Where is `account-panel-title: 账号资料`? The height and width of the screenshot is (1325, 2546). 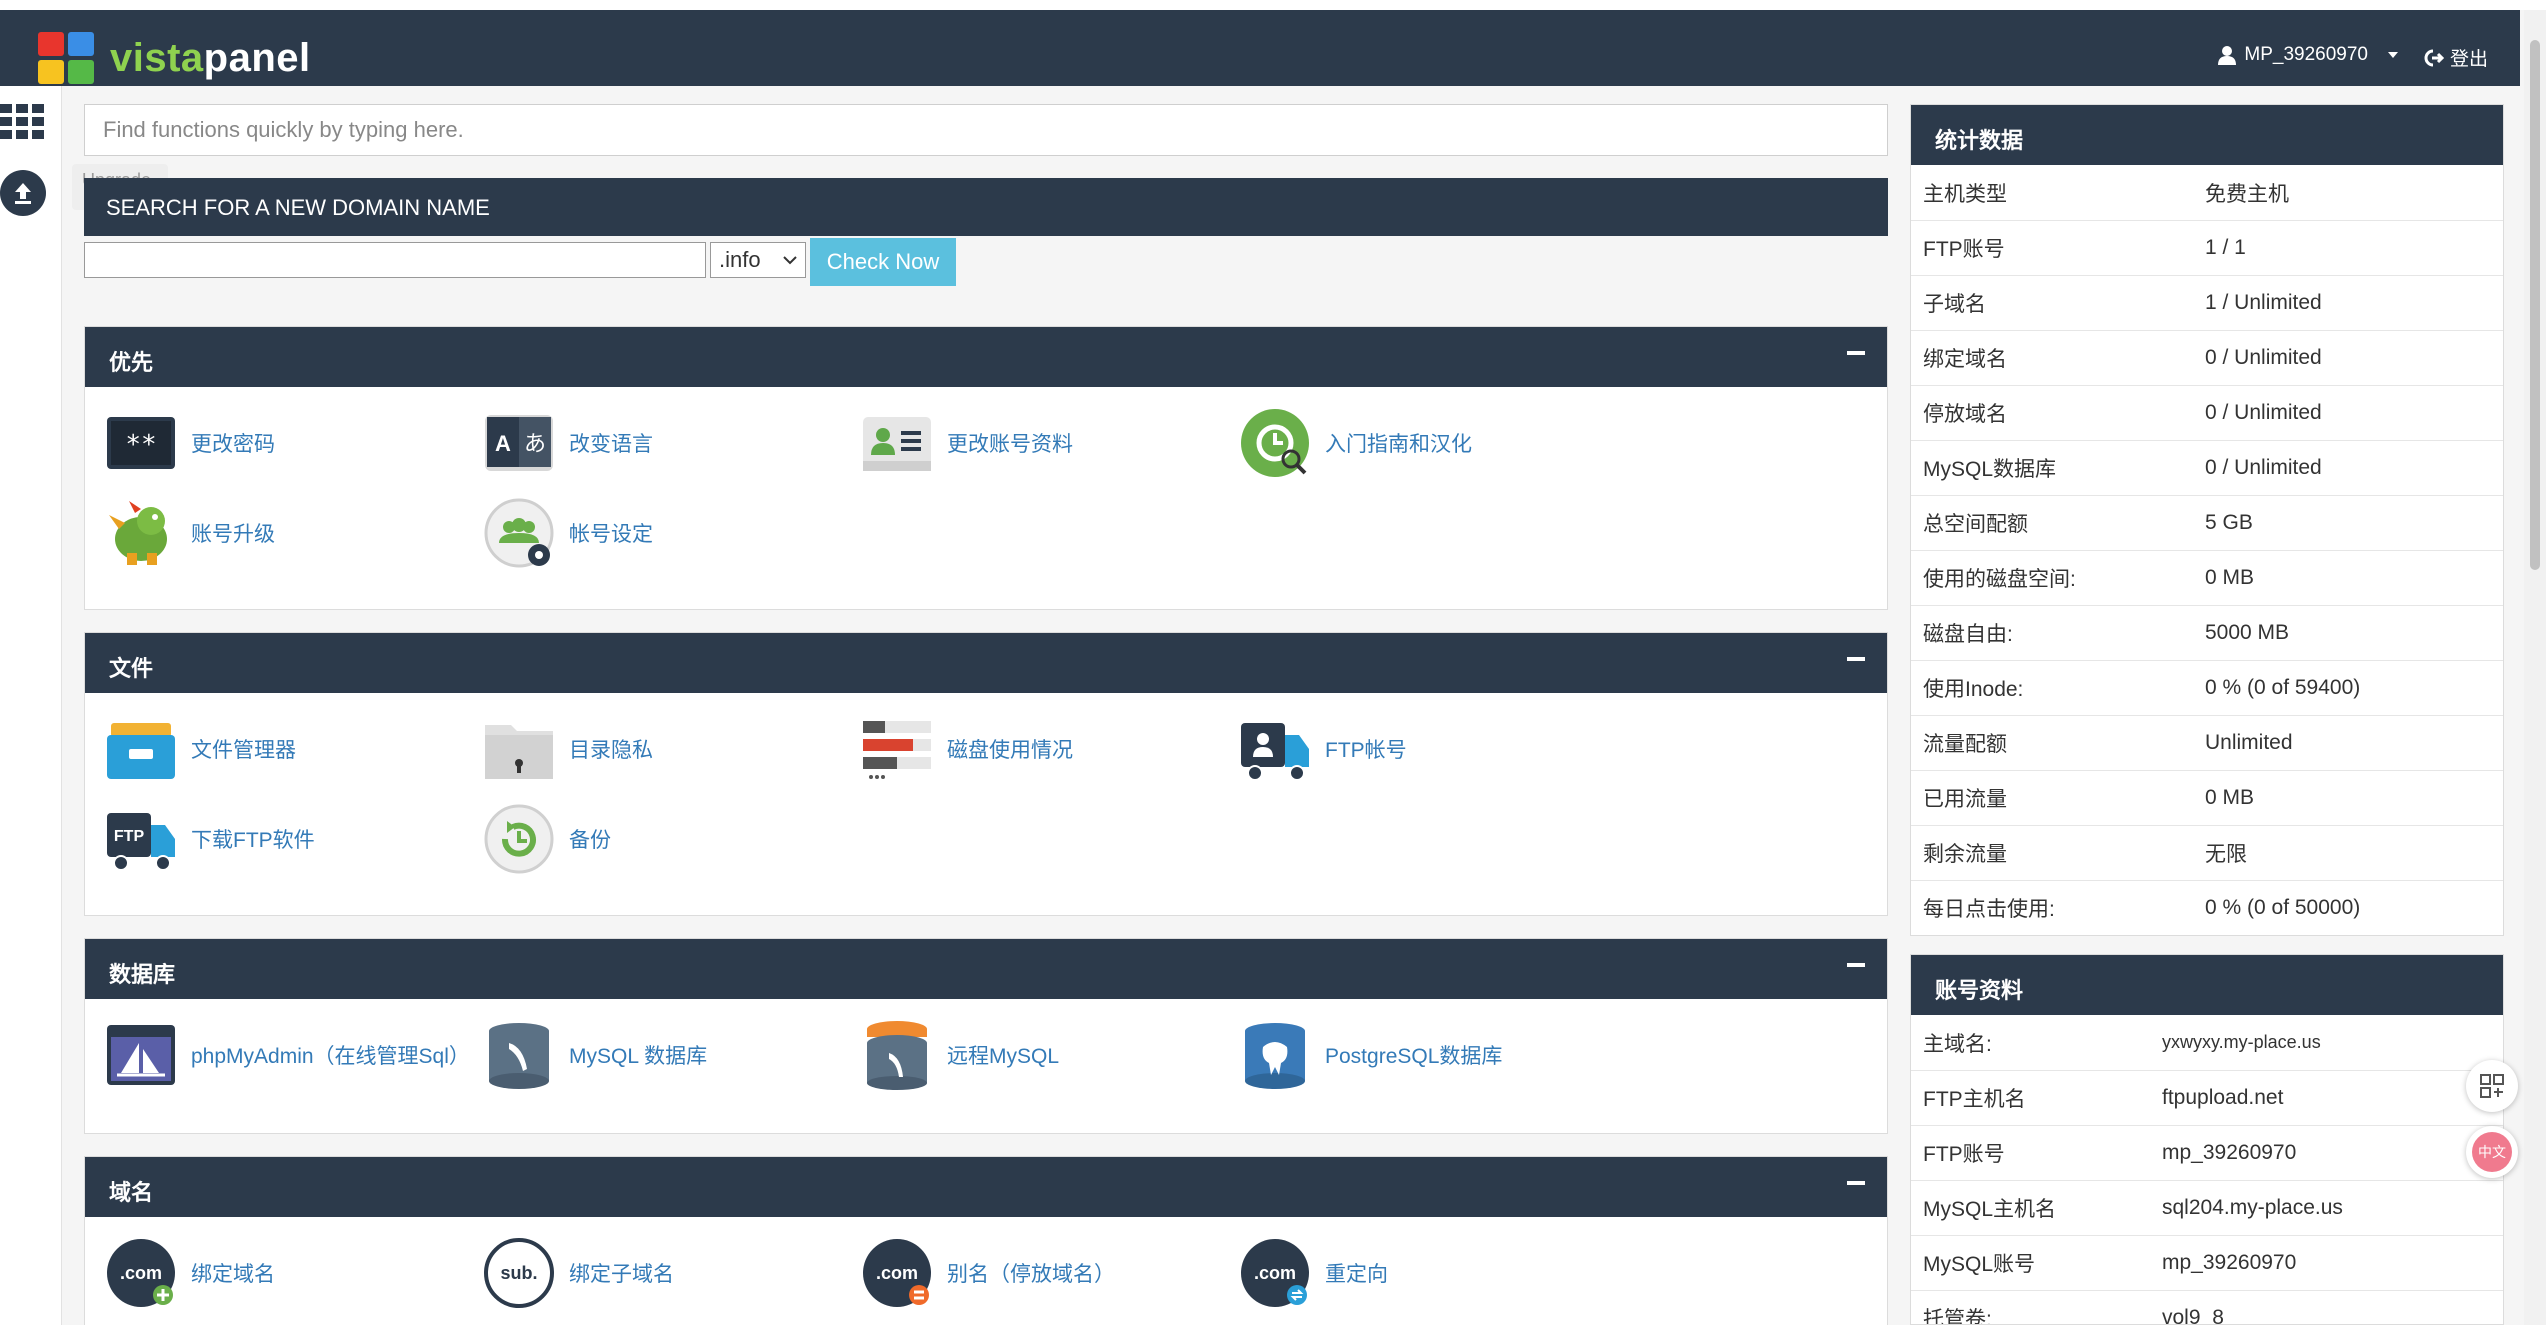
account-panel-title: 账号资料 is located at coordinates (2207, 985).